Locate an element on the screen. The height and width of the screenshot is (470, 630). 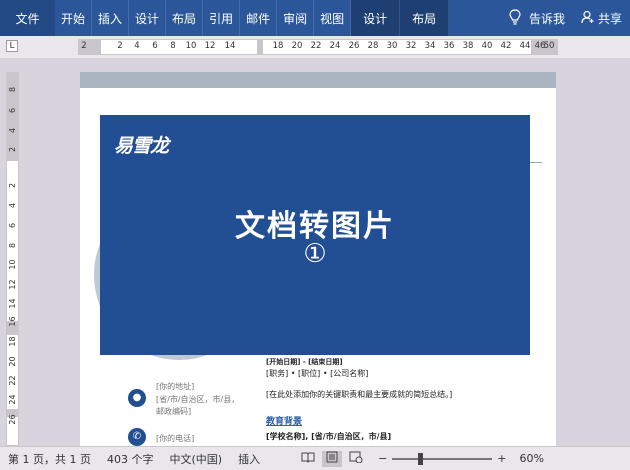
job-dates: [开始日期] - [结束日期] is located at coordinates (304, 362).